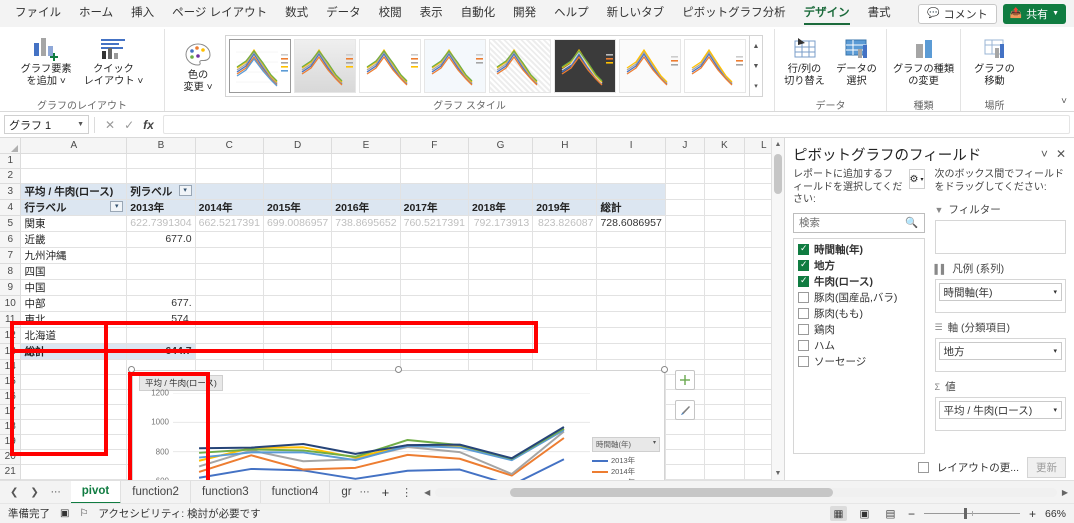 The width and height of the screenshot is (1074, 523). What do you see at coordinates (859, 298) in the screenshot?
I see `field-list-item: 豚肉(国産品,バラ)` at bounding box center [859, 298].